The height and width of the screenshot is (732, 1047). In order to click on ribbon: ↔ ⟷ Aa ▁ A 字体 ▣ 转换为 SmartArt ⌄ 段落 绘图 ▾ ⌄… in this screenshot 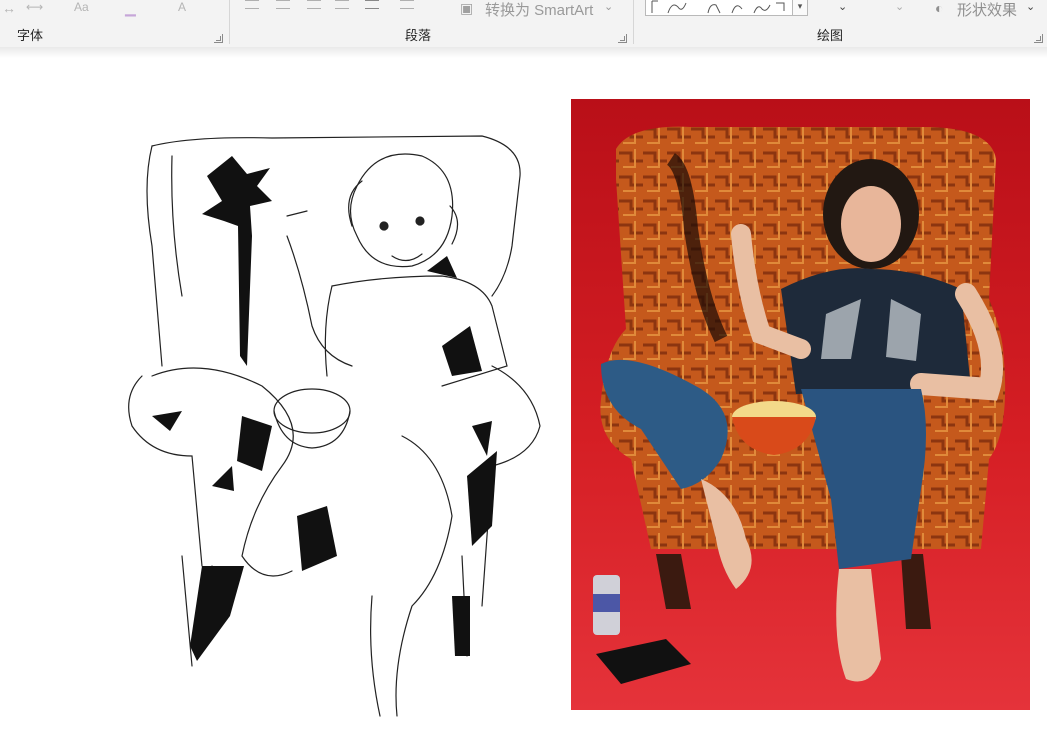, I will do `click(523, 24)`.